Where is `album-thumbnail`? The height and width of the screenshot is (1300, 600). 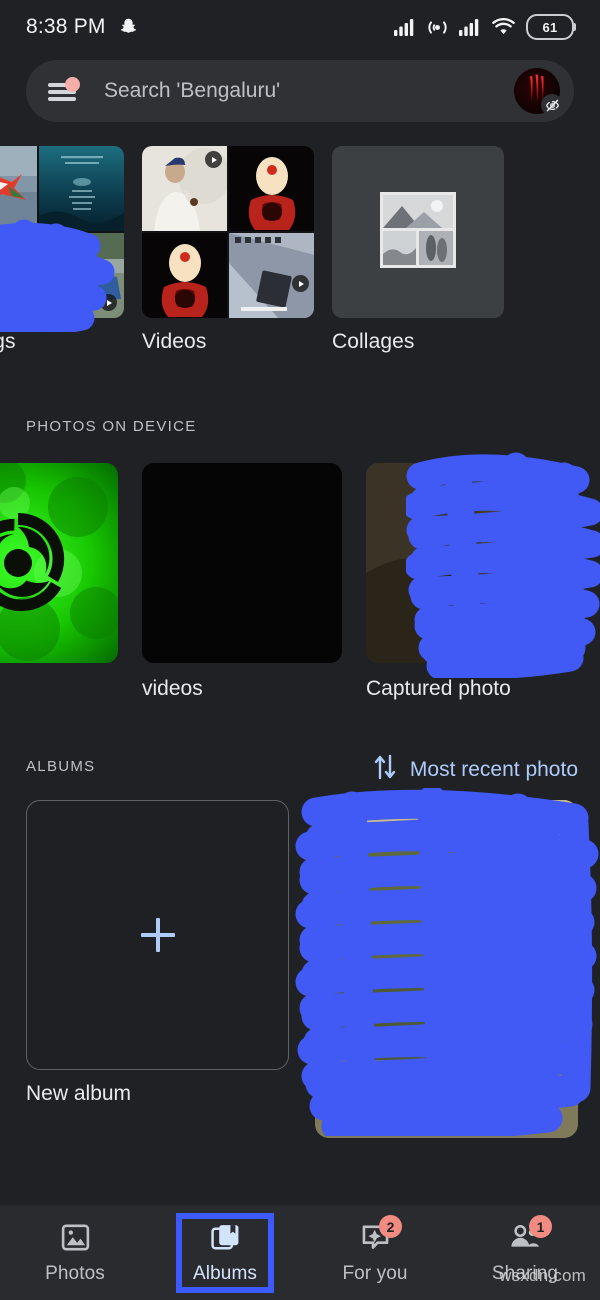 album-thumbnail is located at coordinates (446, 969).